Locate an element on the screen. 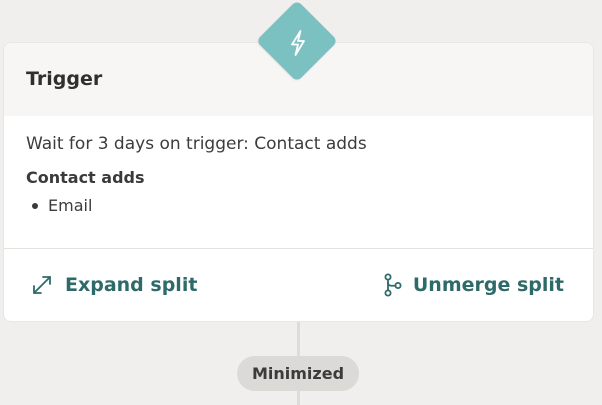 This screenshot has width=602, height=405. expand-split-button: Expand split is located at coordinates (114, 285).